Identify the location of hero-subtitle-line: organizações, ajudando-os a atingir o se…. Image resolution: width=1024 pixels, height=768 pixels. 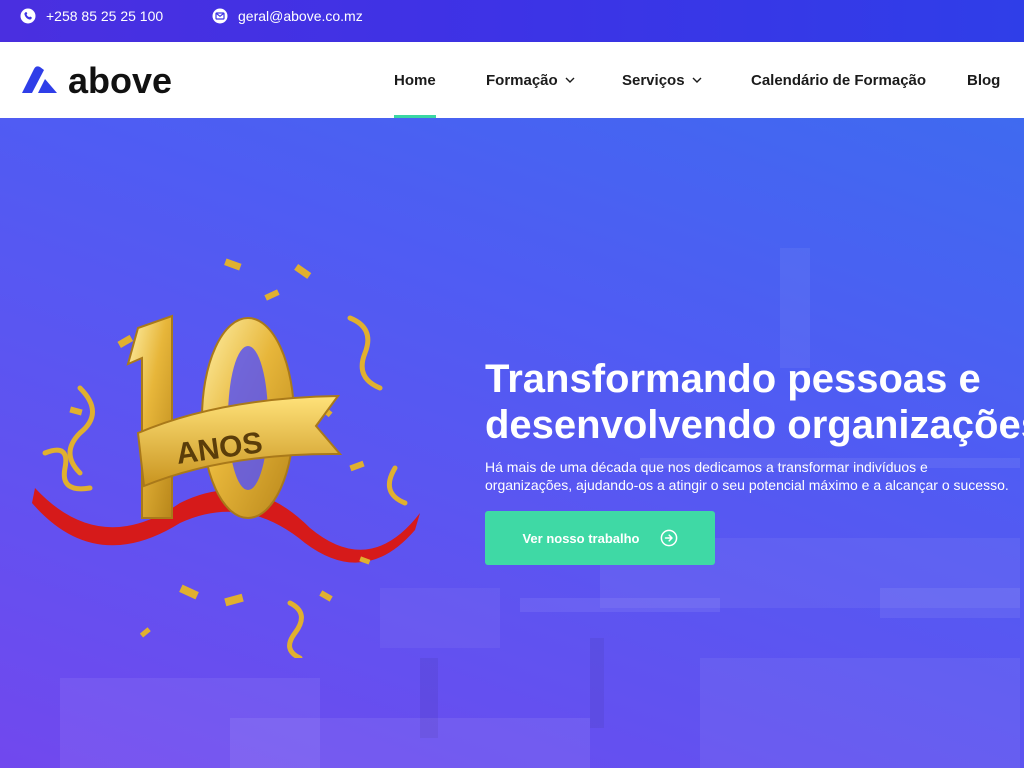
(747, 485).